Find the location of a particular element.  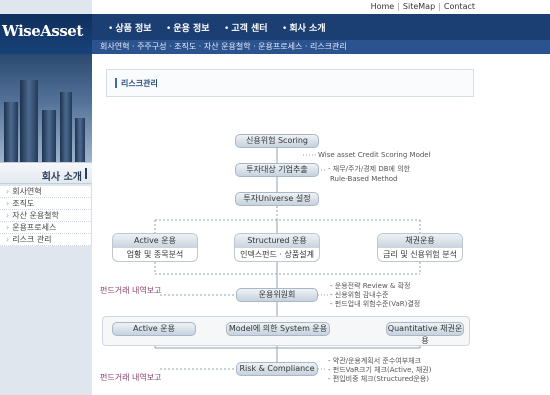

step-risk-compliance: Risk & Compliance is located at coordinates (277, 369).